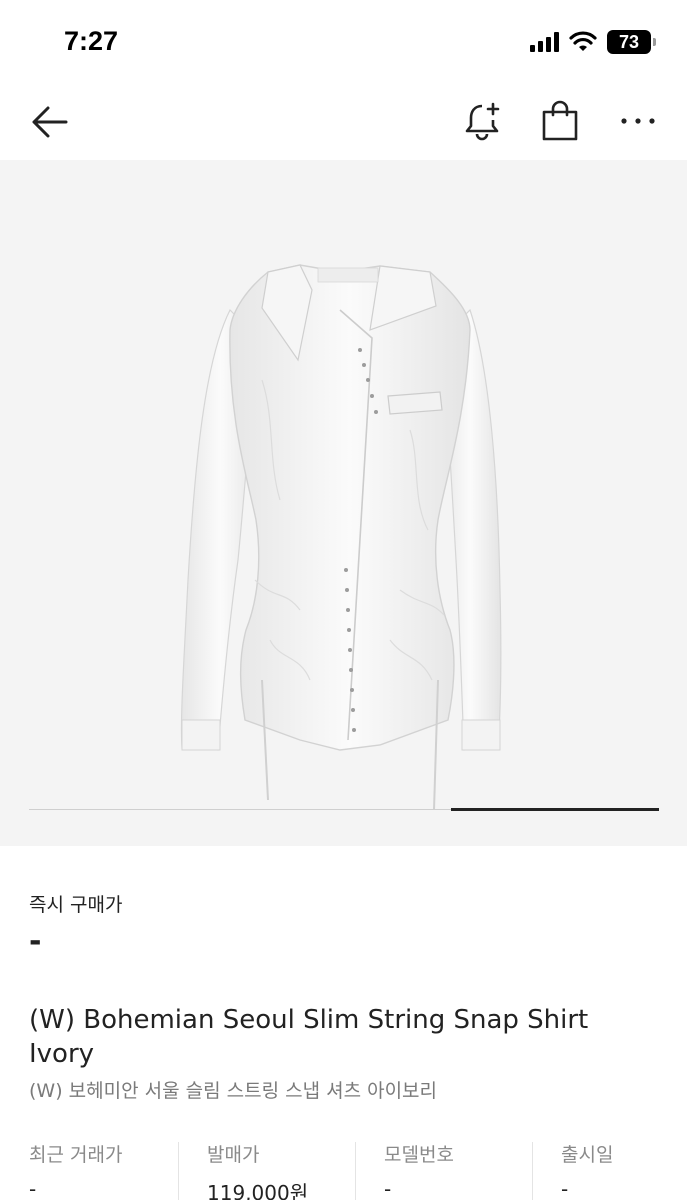 This screenshot has width=687, height=1200. What do you see at coordinates (76, 1155) in the screenshot?
I see `spec-label: 최근 거래가` at bounding box center [76, 1155].